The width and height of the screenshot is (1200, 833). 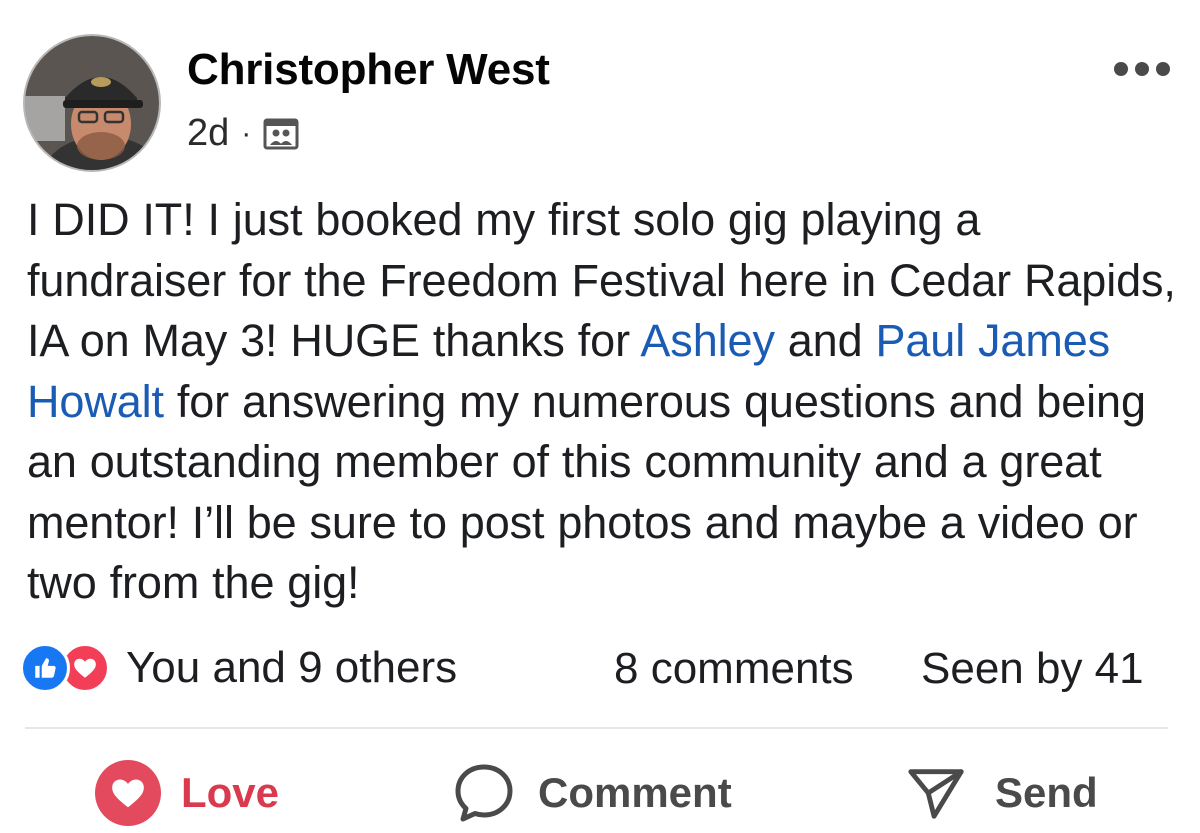 What do you see at coordinates (292, 667) in the screenshot?
I see `reactions-text: You and 9 others` at bounding box center [292, 667].